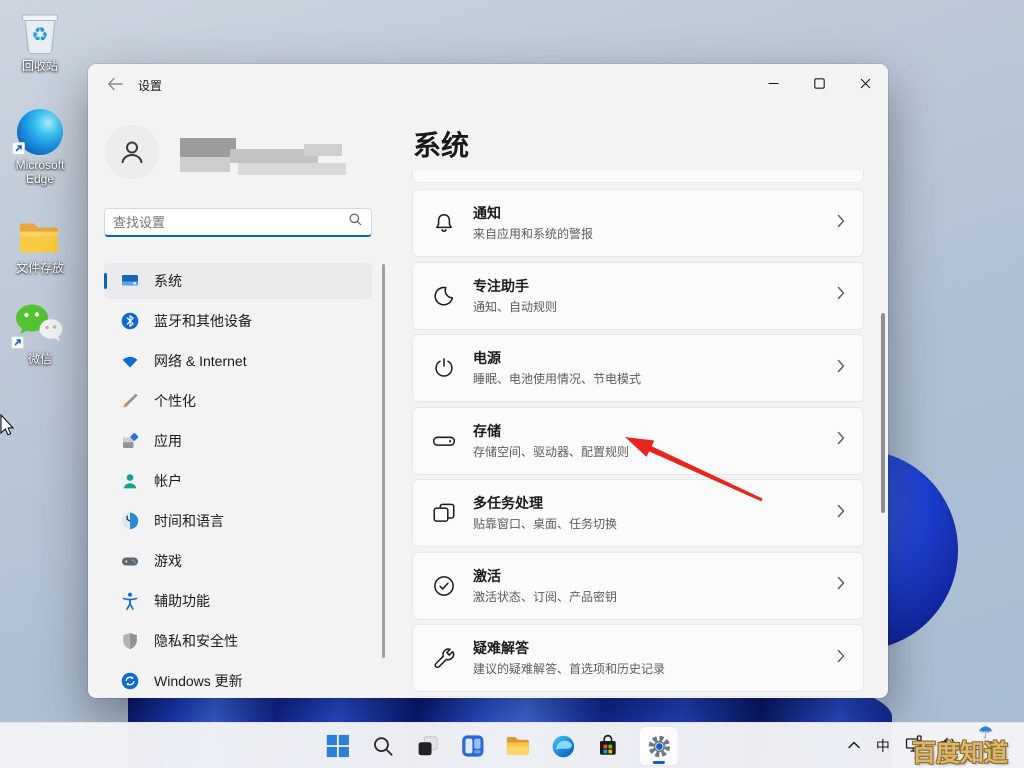 The image size is (1024, 768). I want to click on sidebar-item-windows-update: Windows 更新, so click(238, 680).